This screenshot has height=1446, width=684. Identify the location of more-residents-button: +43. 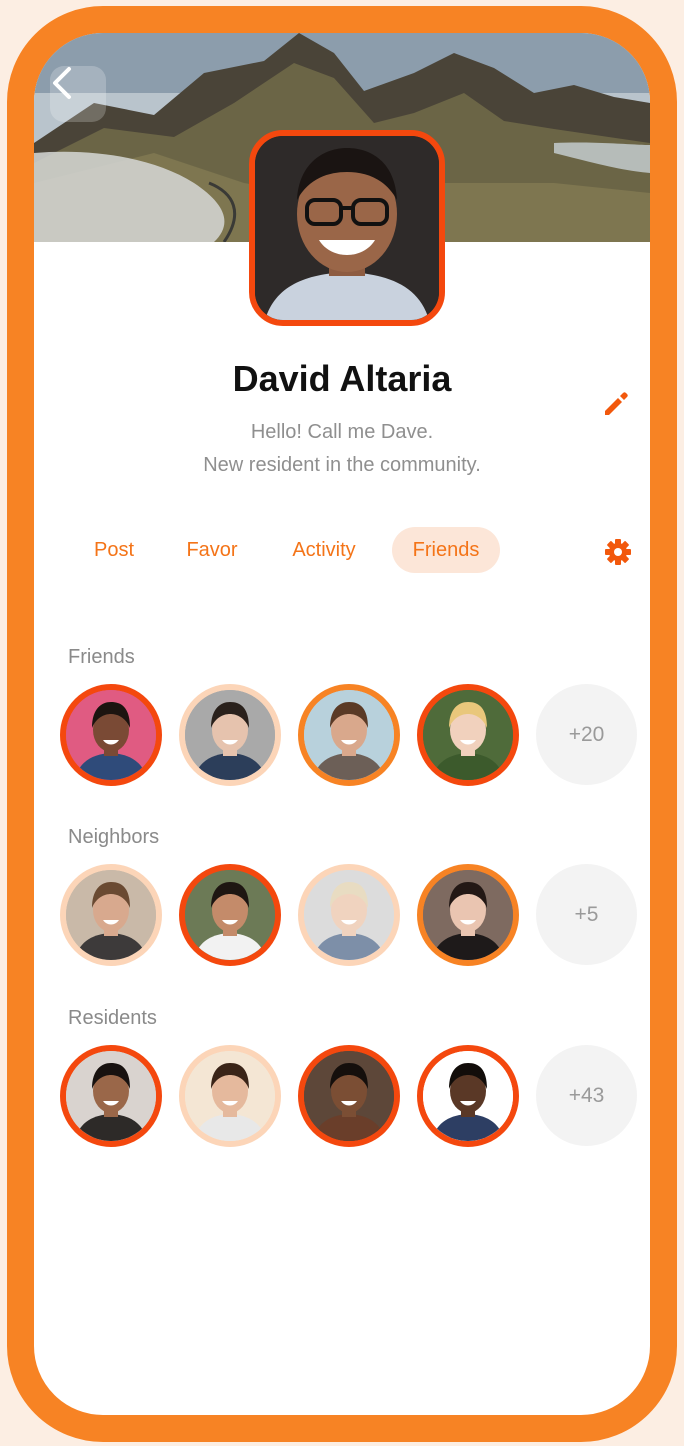
(586, 1095).